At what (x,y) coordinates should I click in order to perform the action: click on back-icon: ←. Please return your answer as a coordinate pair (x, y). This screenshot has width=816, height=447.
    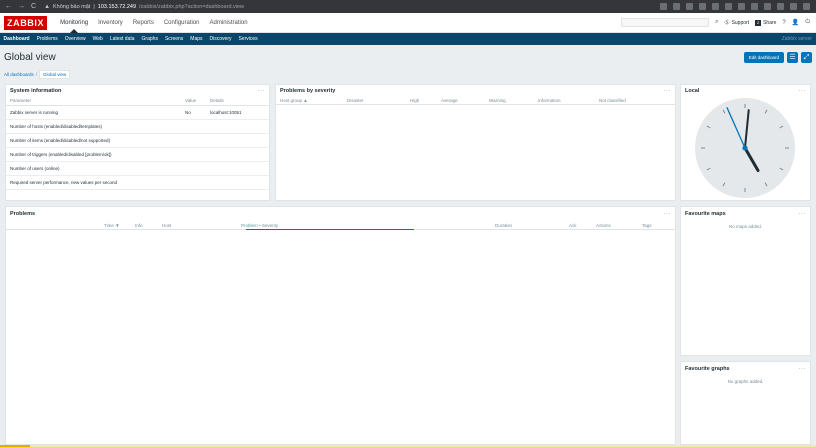
    Looking at the image, I should click on (8, 6).